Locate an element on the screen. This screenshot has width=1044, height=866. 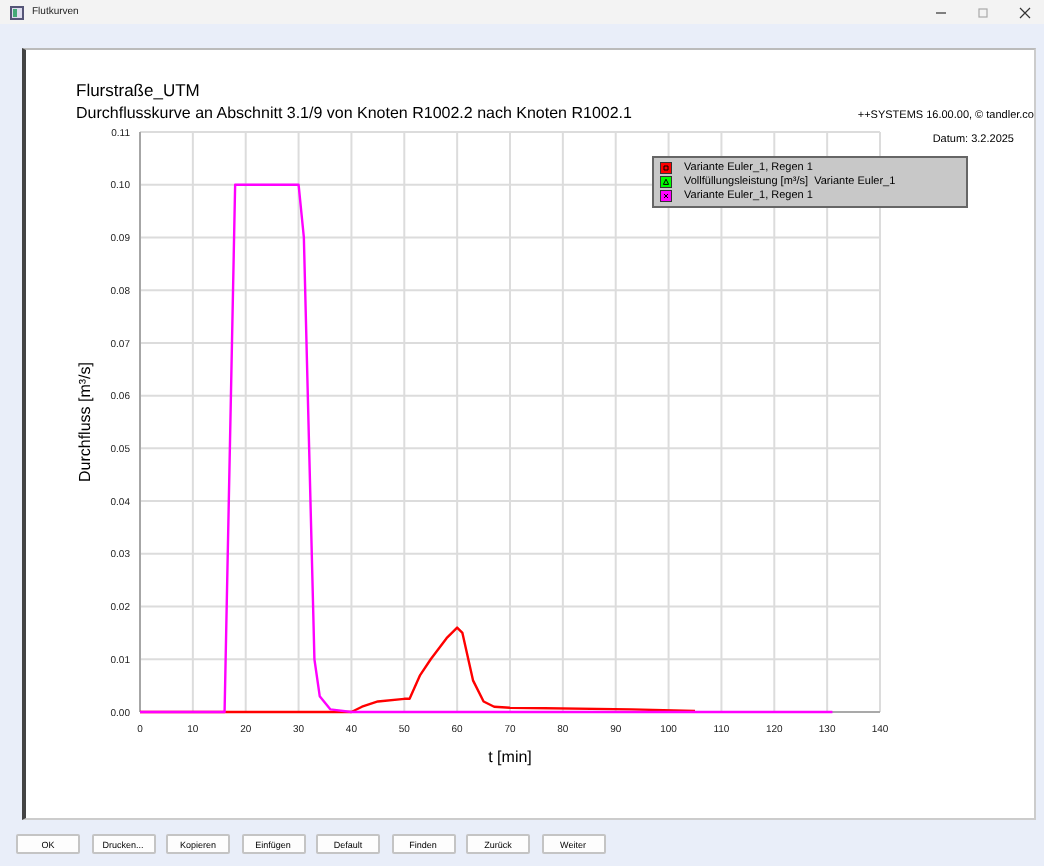
chart-subtitle: Durchflusskurve an Abschnitt 3.1/9 von Knoten R1002.2 nach Knoten R1002.1 is located at coordinates (354, 114).